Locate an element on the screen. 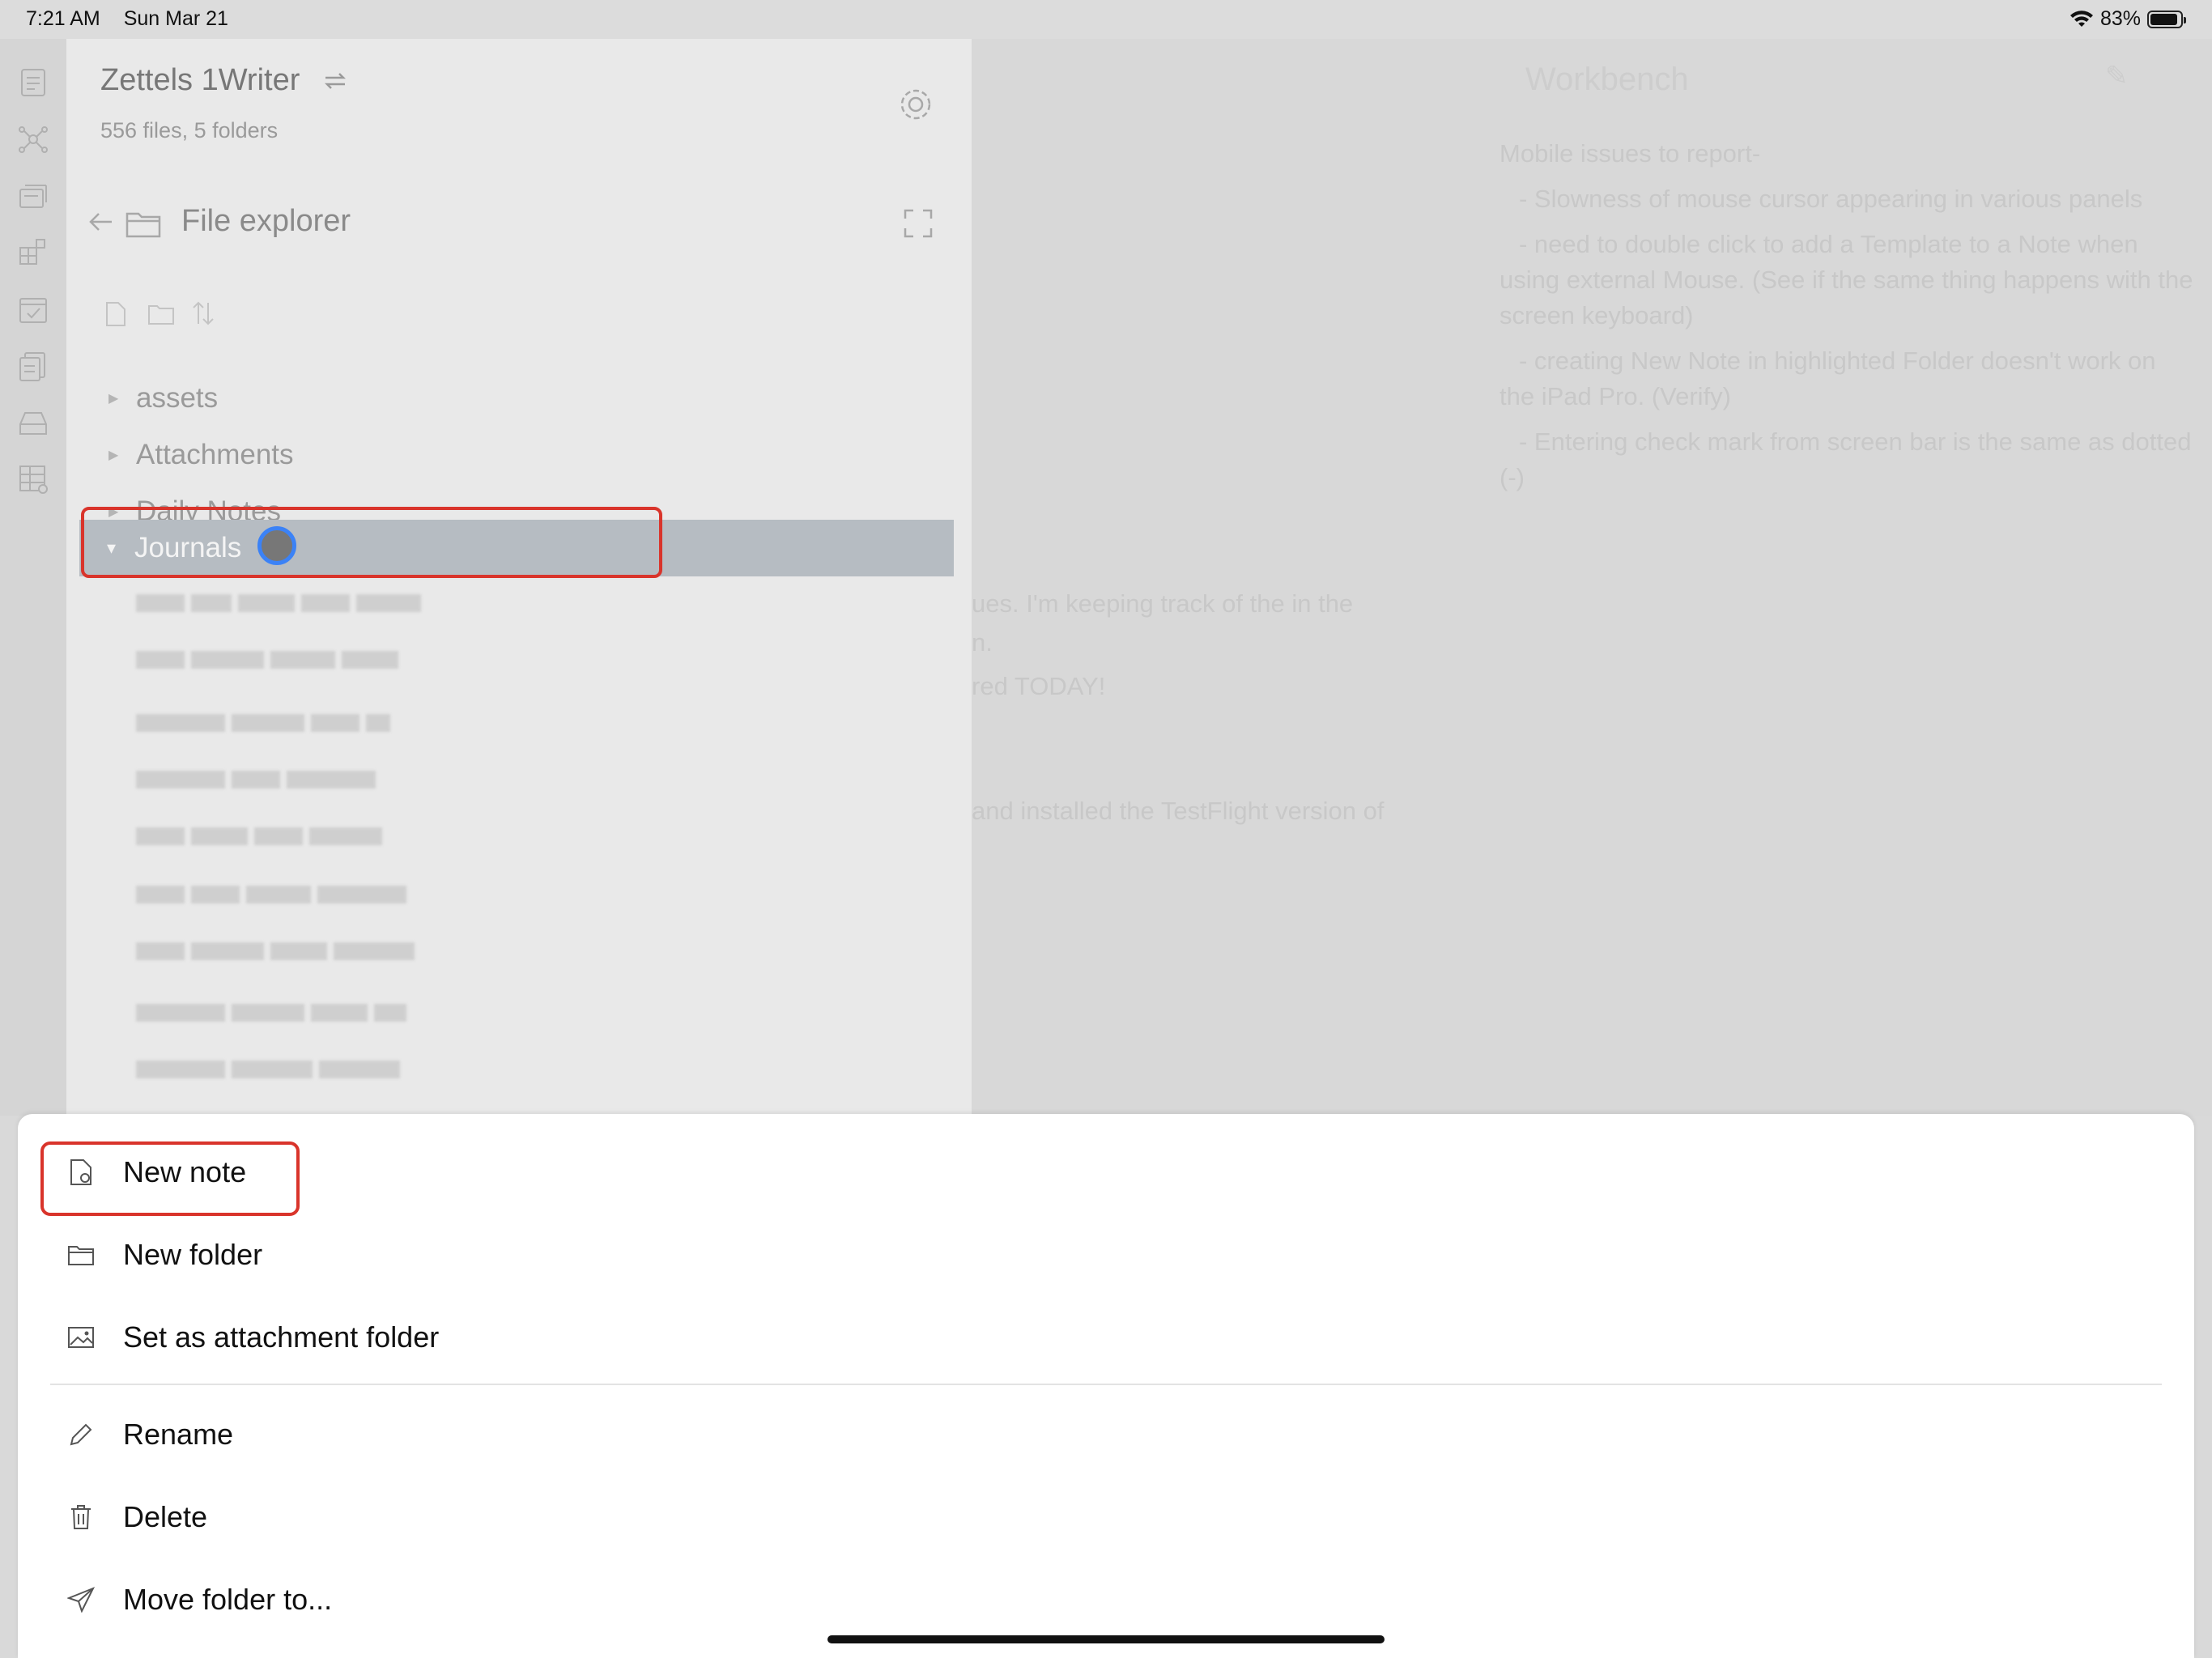  new-folder-icon is located at coordinates (161, 313).